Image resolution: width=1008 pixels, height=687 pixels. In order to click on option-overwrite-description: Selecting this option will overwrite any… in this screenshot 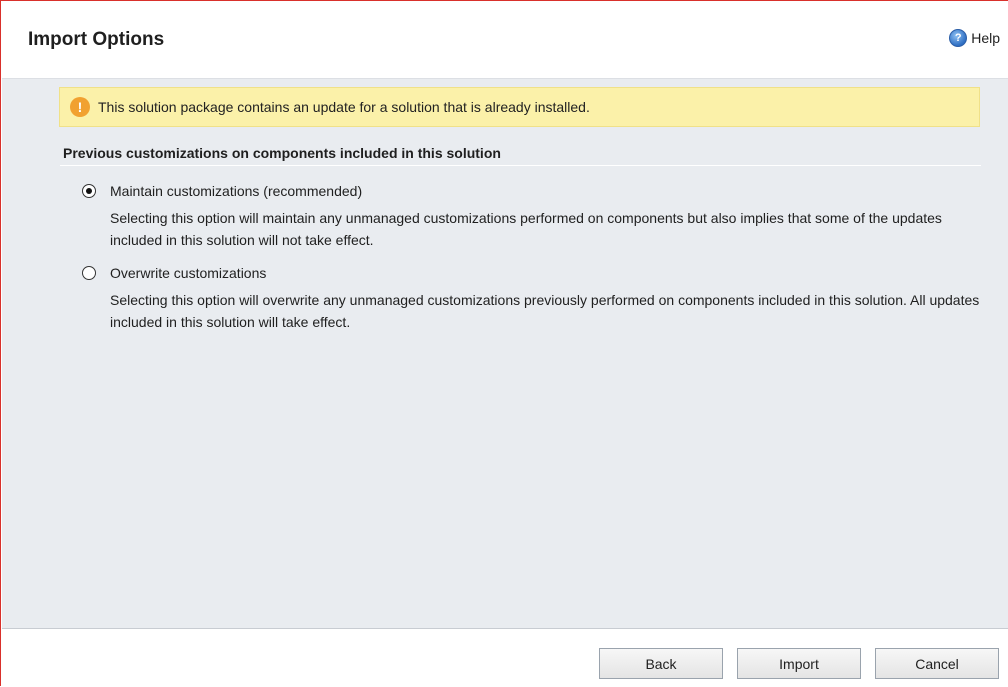, I will do `click(545, 311)`.